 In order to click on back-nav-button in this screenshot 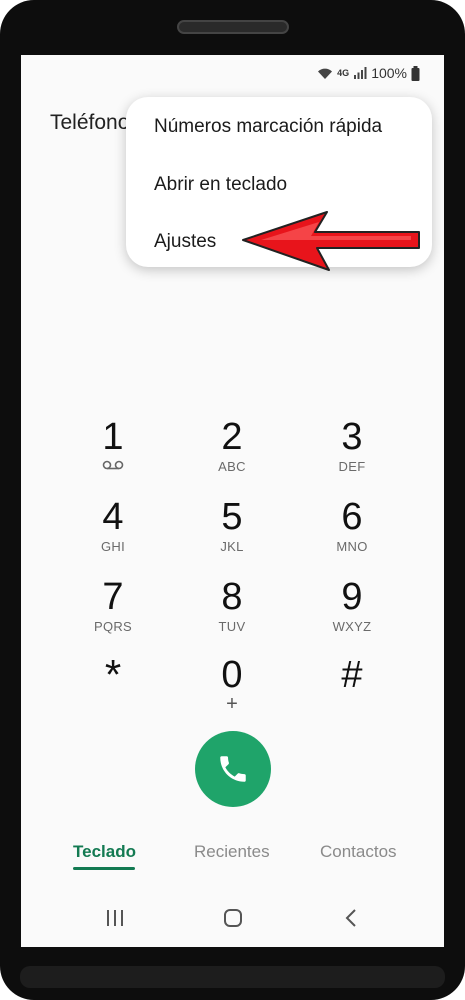, I will do `click(351, 918)`.